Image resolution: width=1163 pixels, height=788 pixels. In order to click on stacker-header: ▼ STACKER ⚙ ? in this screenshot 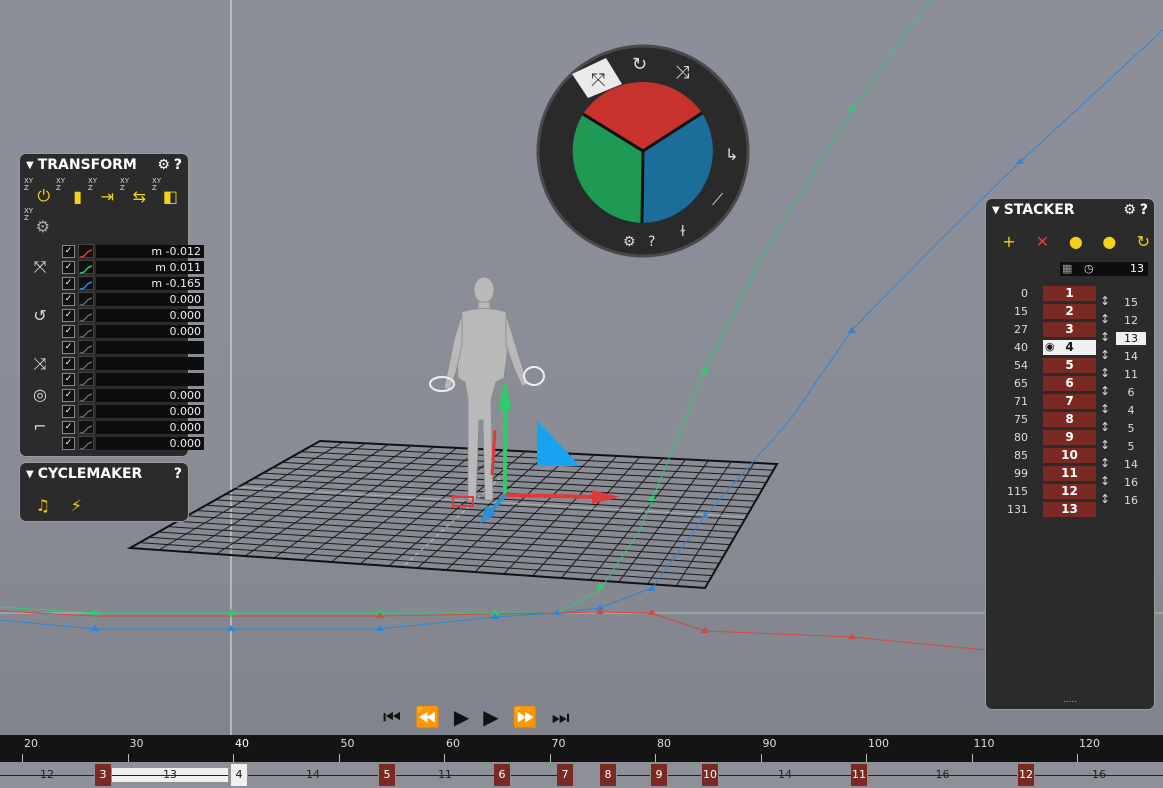, I will do `click(1070, 210)`.